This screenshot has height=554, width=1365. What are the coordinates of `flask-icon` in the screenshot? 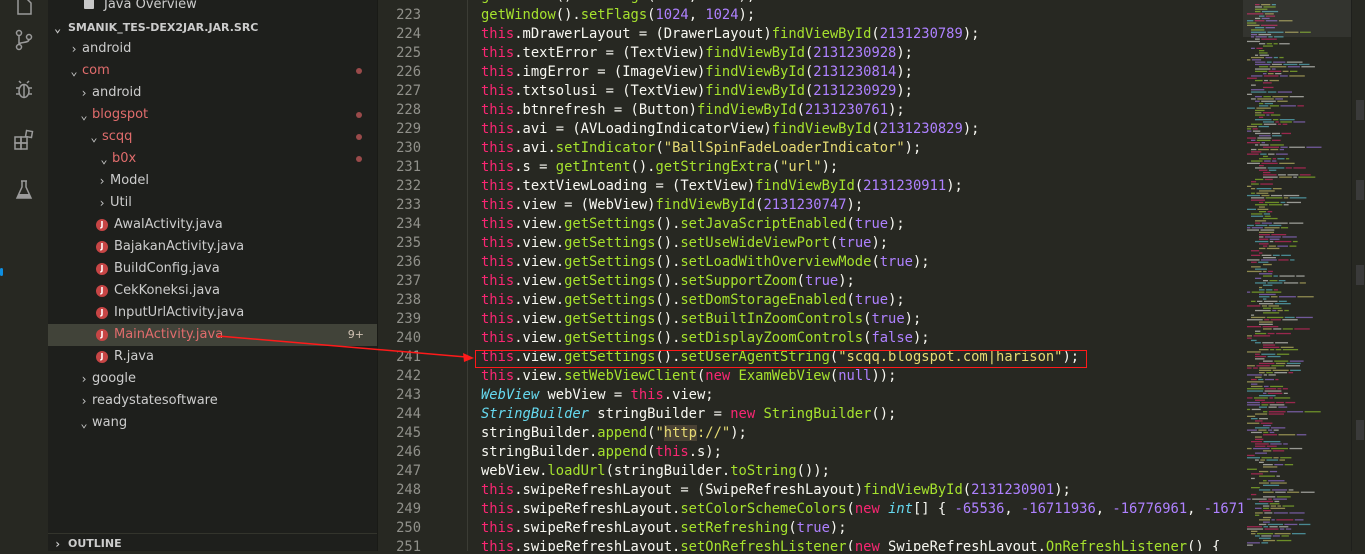 It's located at (24, 190).